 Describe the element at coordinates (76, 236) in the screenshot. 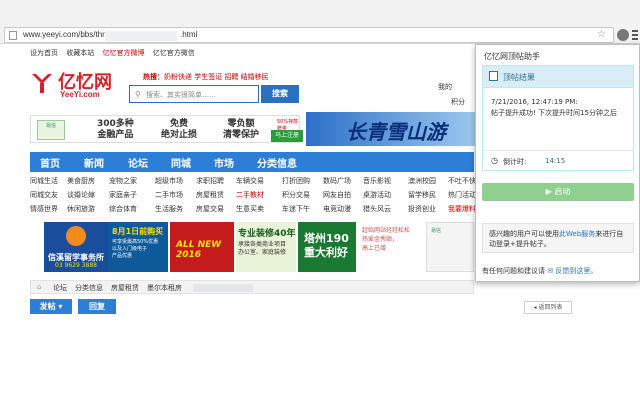

I see `agency-logo-icon` at that location.